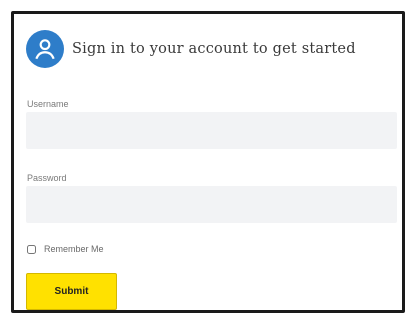 This screenshot has width=416, height=324. What do you see at coordinates (45, 49) in the screenshot?
I see `user-icon` at bounding box center [45, 49].